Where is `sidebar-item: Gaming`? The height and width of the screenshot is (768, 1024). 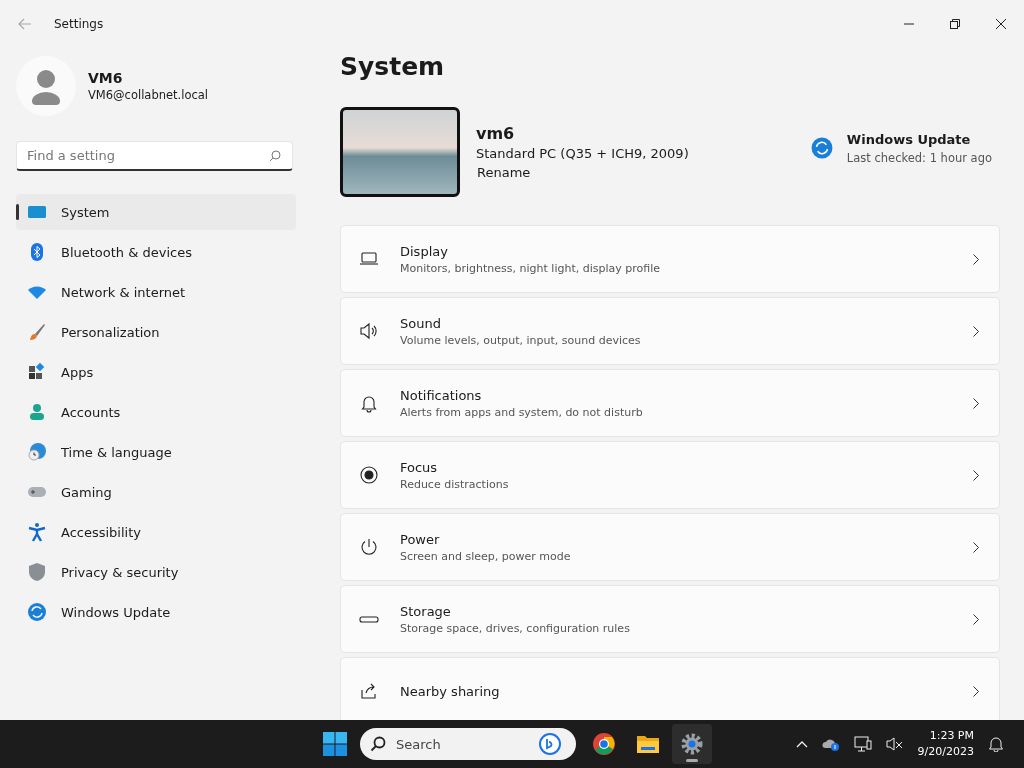
sidebar-item: Gaming is located at coordinates (156, 492).